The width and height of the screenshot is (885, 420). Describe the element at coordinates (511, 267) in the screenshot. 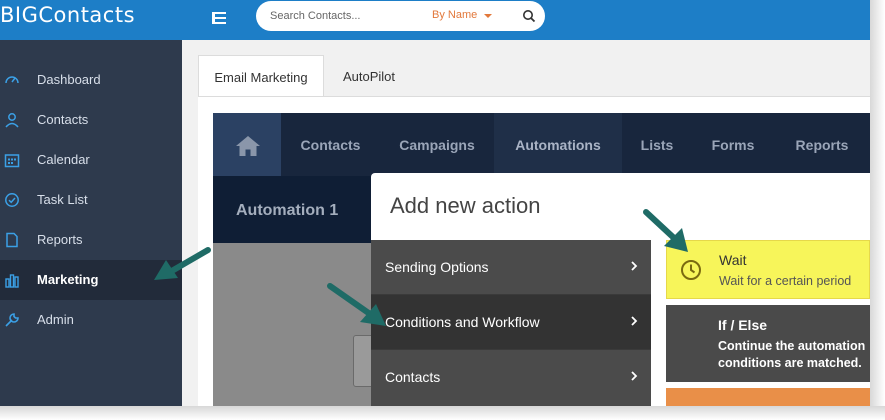

I see `category-sending-options: Sending Options` at that location.